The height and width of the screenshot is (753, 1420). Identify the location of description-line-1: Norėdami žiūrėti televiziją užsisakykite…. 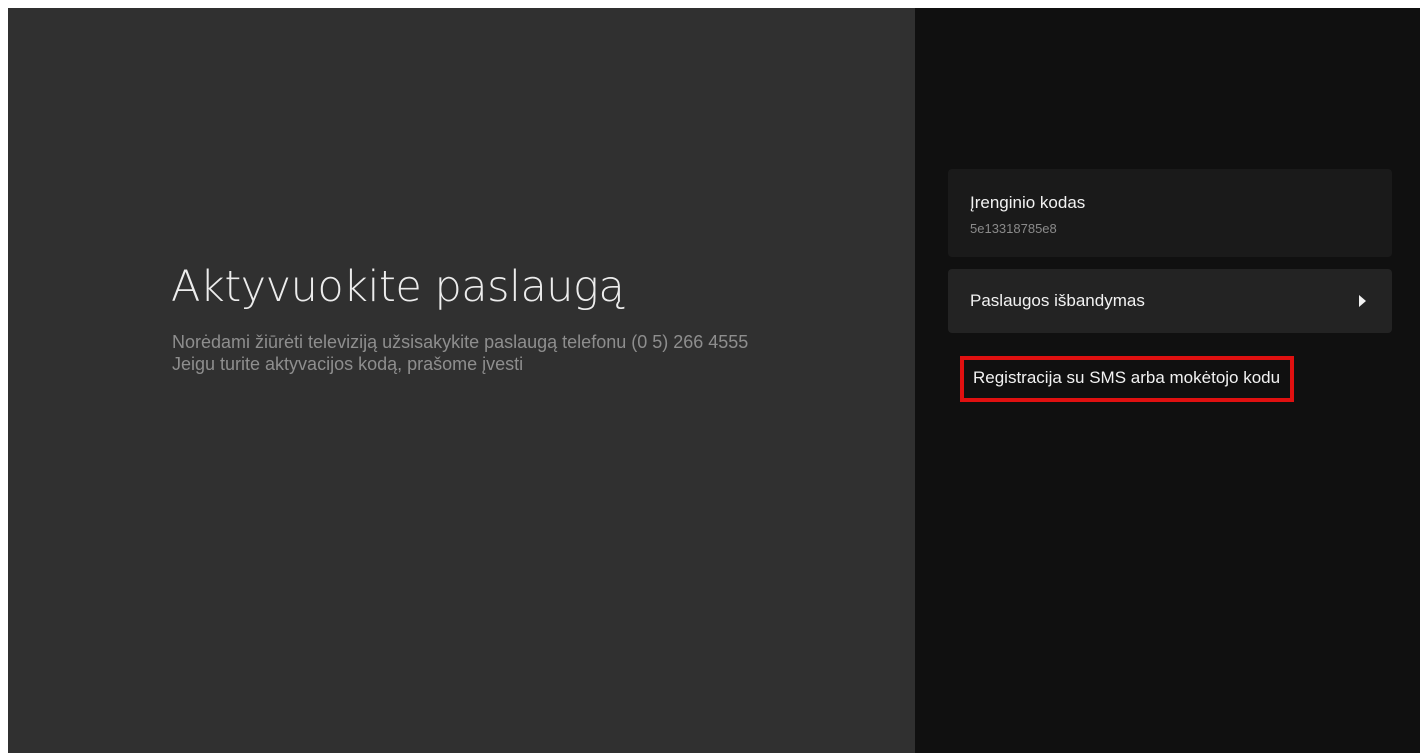
(460, 342).